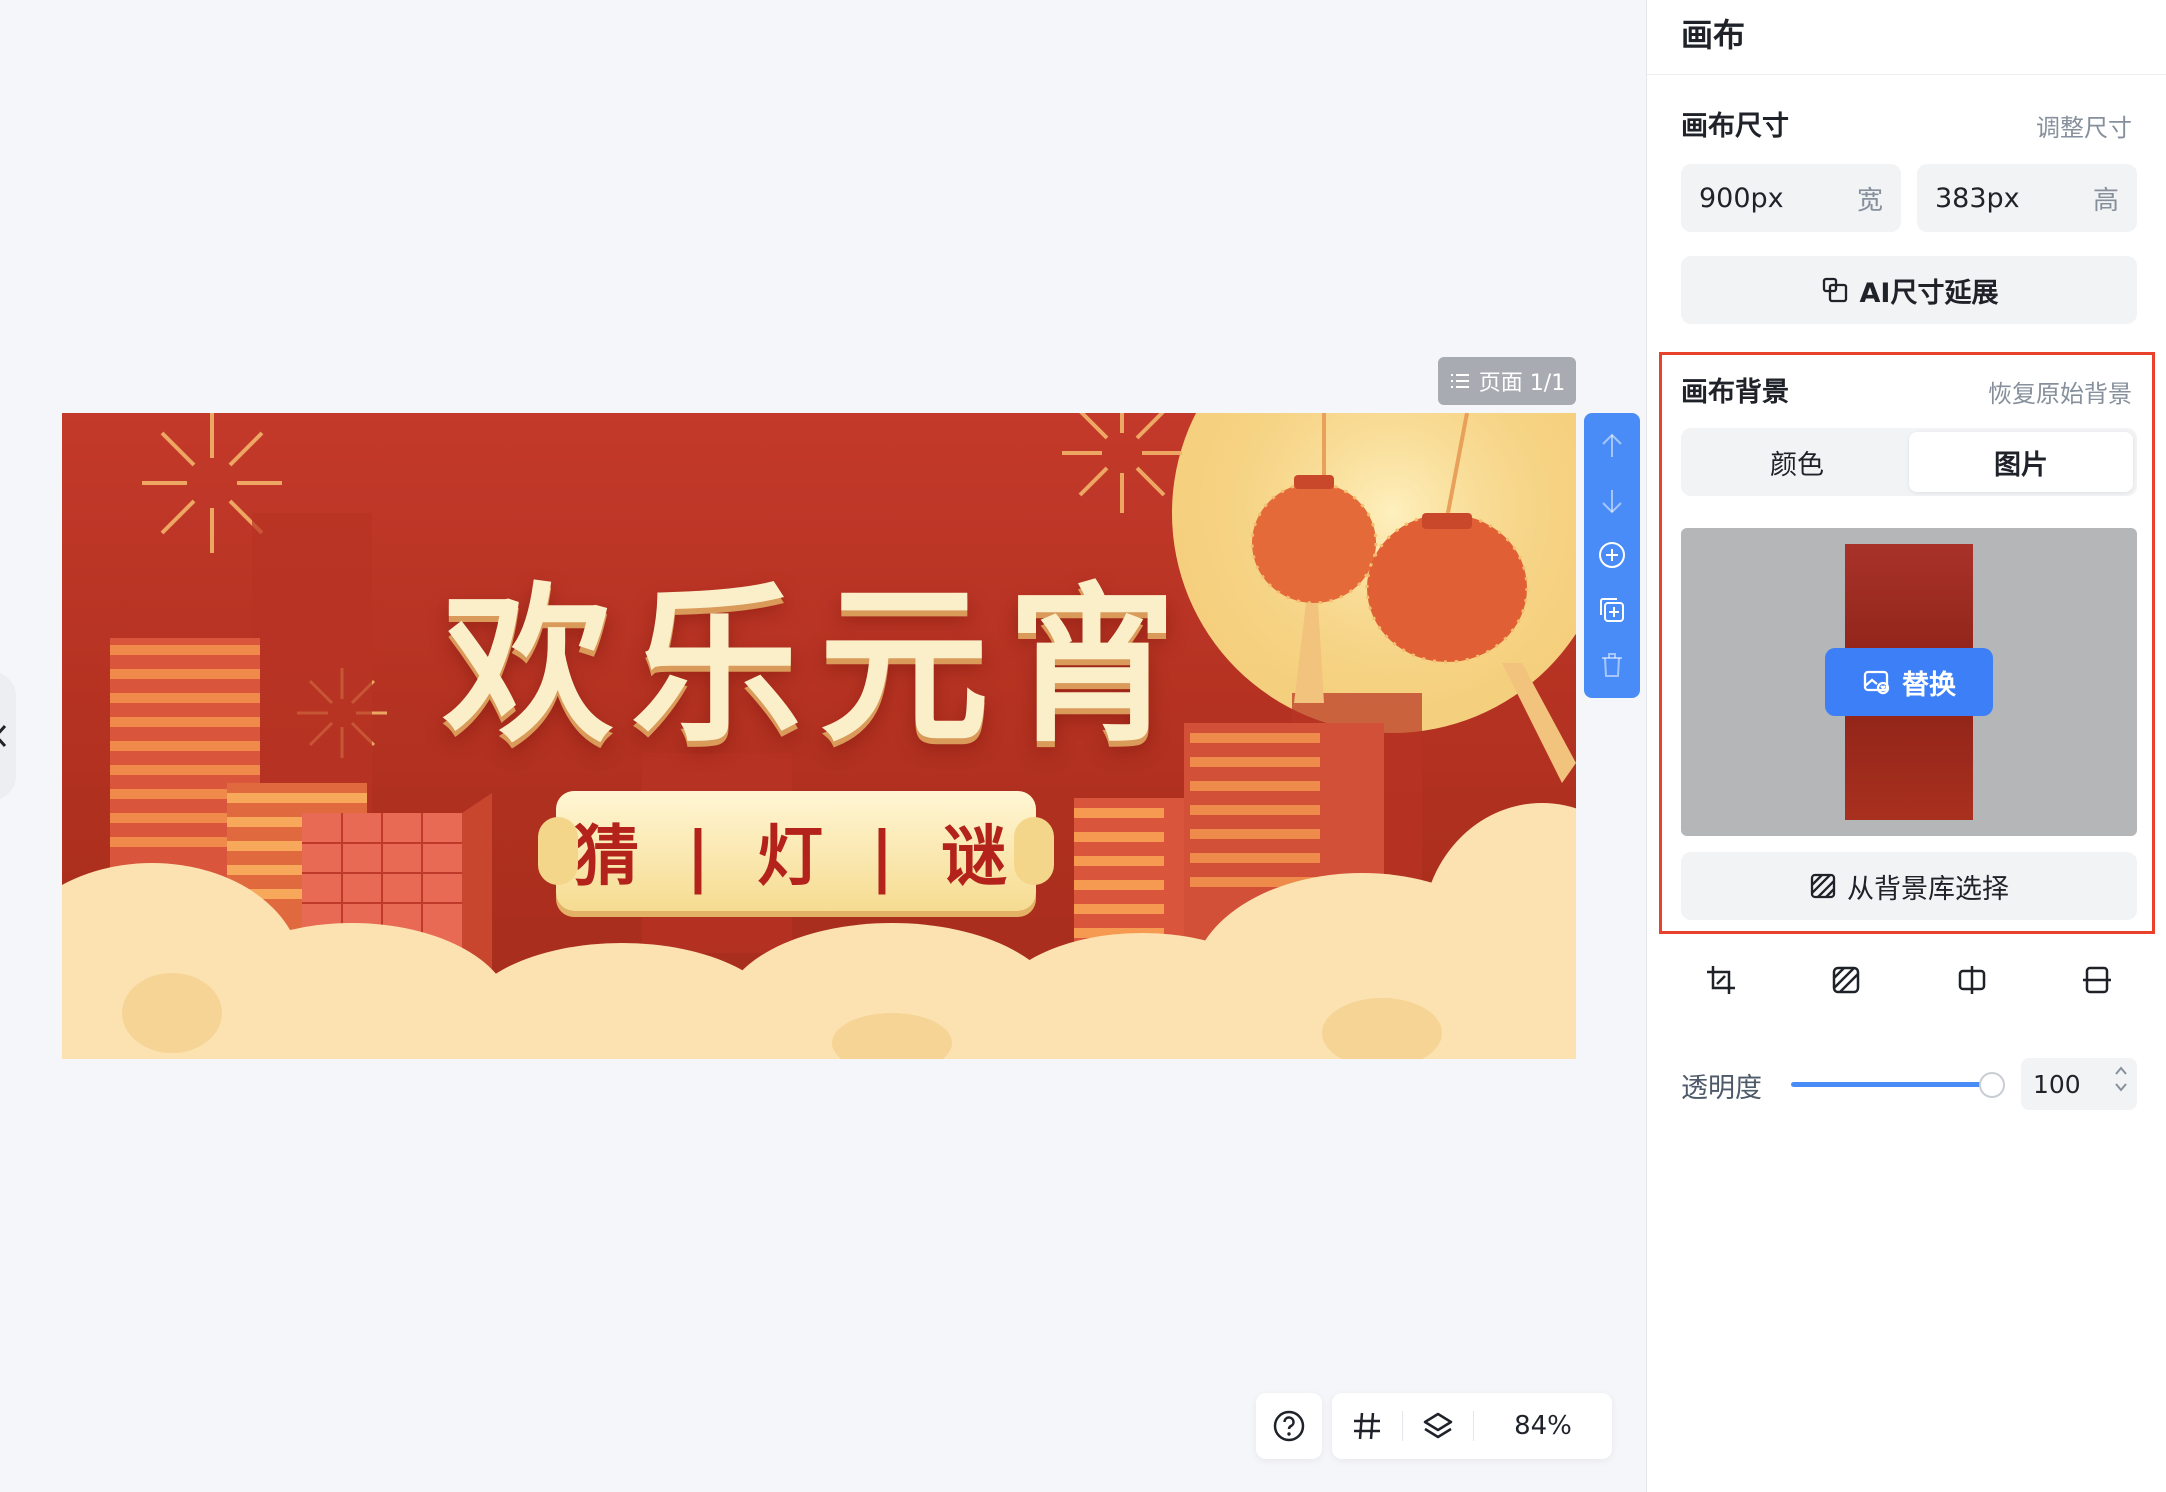 This screenshot has height=1492, width=2166. I want to click on help-button, so click(1289, 1426).